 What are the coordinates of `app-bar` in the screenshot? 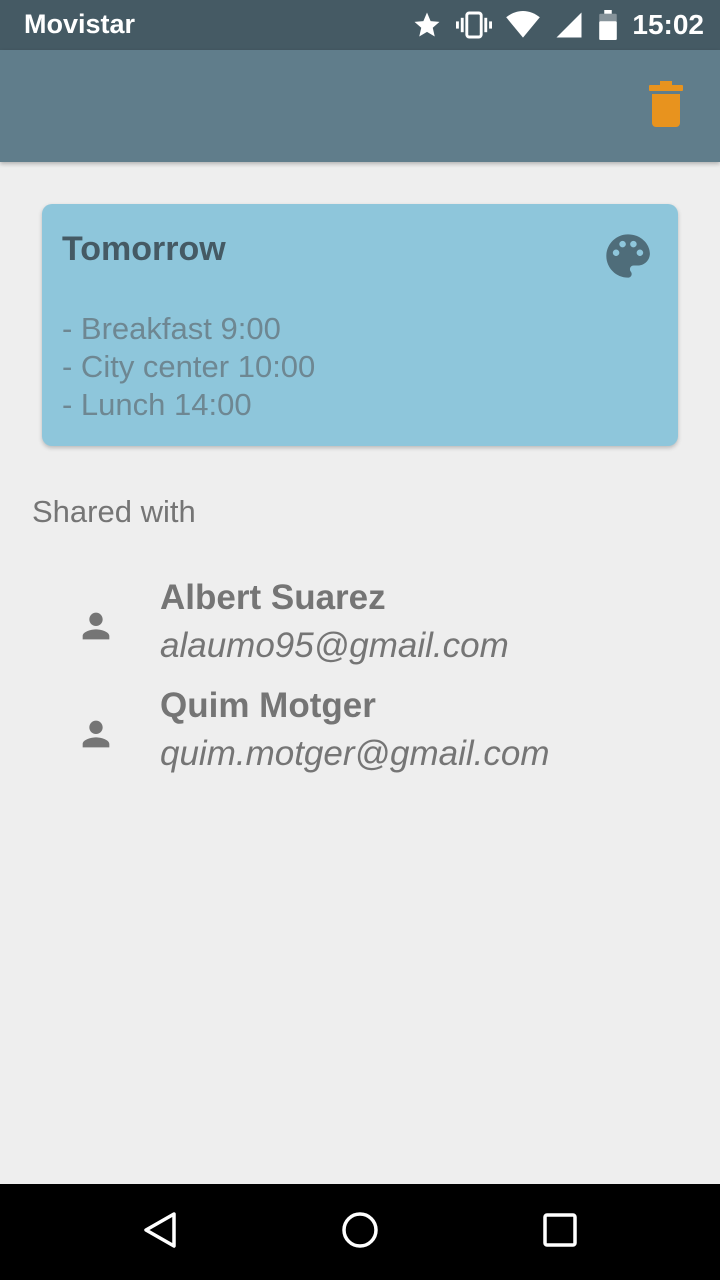 It's located at (360, 106).